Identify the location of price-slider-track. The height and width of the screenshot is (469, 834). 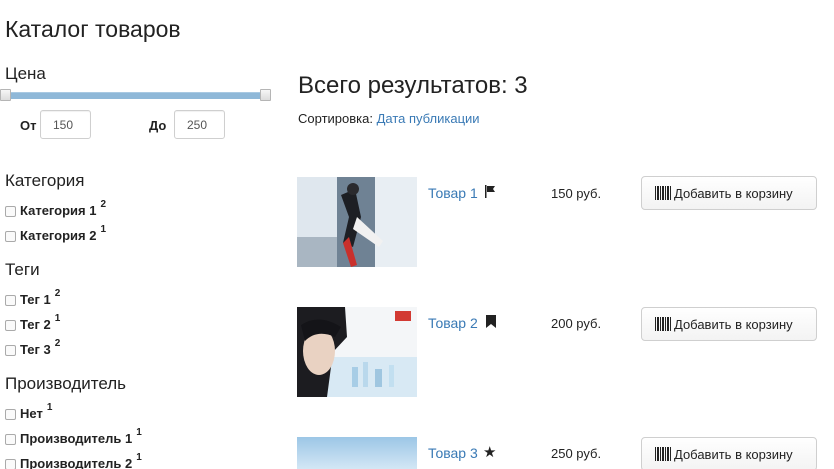
(135, 95).